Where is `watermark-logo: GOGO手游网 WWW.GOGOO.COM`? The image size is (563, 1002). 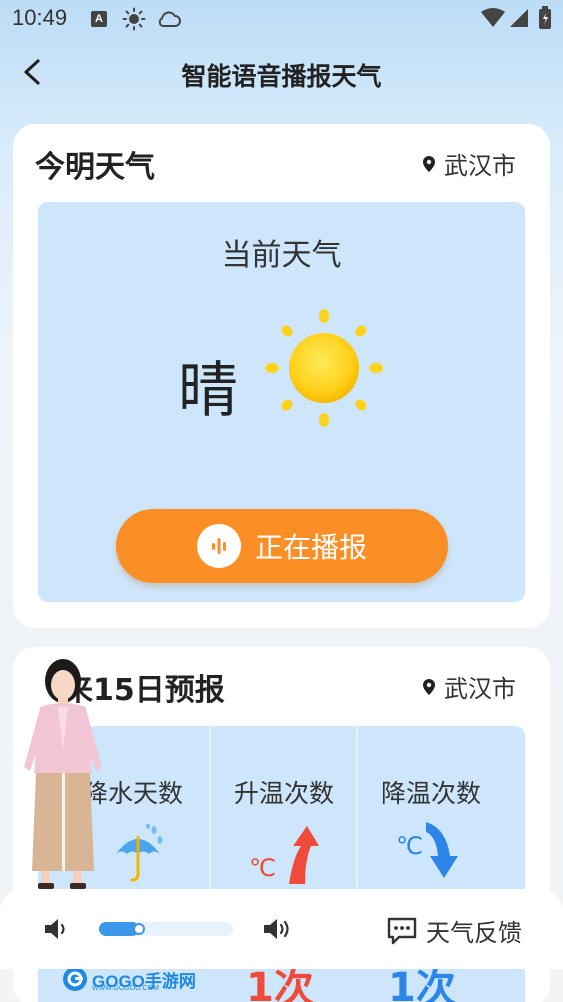 watermark-logo: GOGO手游网 WWW.GOGOO.COM is located at coordinates (129, 979).